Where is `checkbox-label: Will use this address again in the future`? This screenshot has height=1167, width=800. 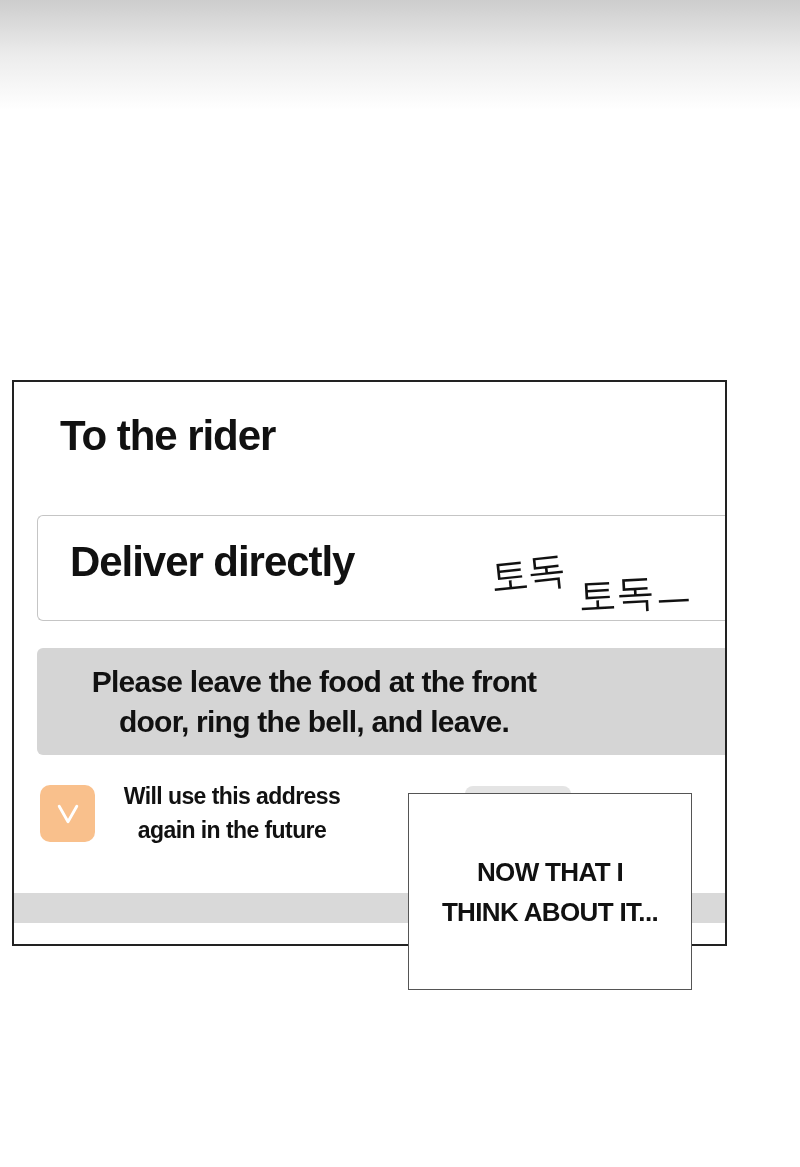 checkbox-label: Will use this address again in the future is located at coordinates (232, 813).